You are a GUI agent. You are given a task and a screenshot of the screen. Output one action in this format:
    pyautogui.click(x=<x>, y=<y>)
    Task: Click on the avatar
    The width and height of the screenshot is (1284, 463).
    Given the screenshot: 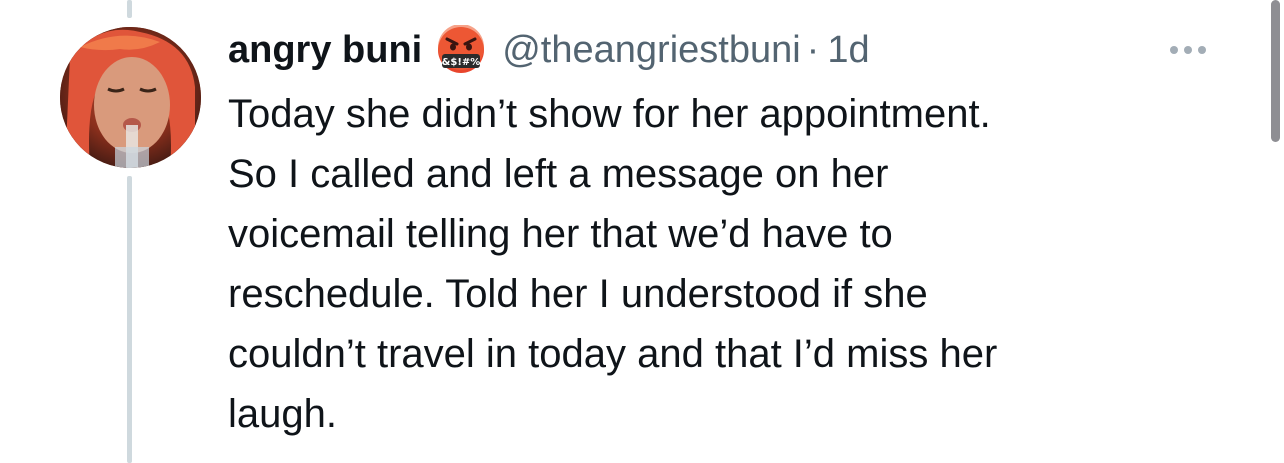 What is the action you would take?
    pyautogui.click(x=130, y=97)
    